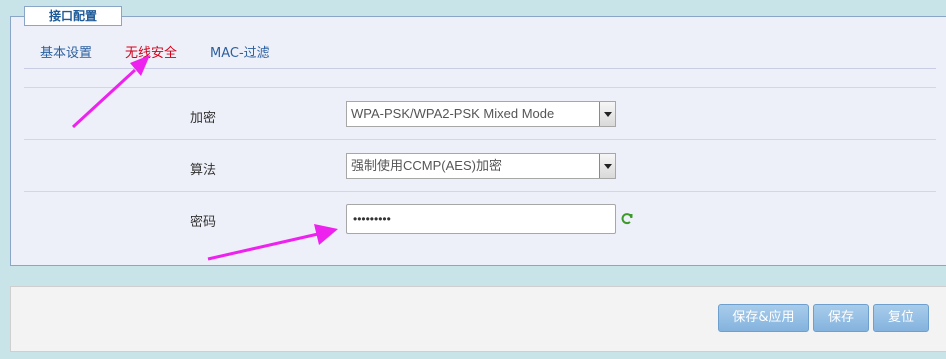 This screenshot has height=359, width=946. What do you see at coordinates (763, 318) in the screenshot?
I see `save-apply-button: 保存&应用` at bounding box center [763, 318].